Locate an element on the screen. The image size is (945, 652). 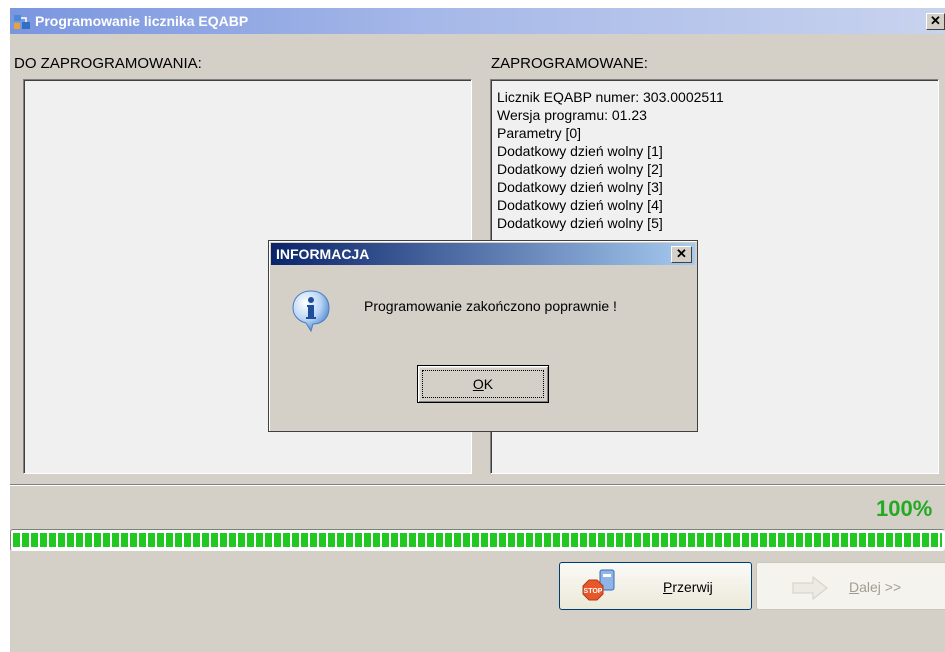
list-item: Dodatkowy dzień wolny [4] is located at coordinates (580, 205).